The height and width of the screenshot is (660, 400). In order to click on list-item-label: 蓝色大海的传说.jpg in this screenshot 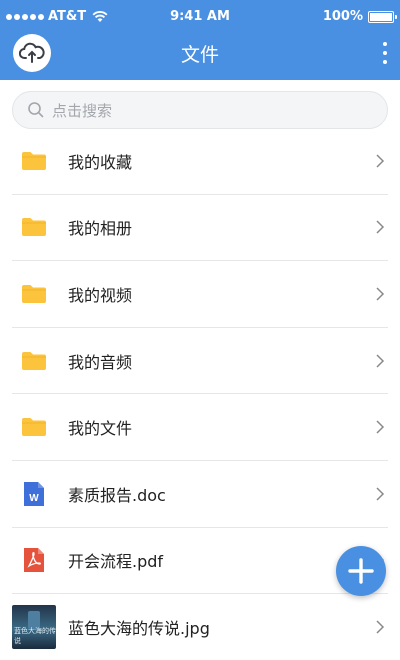, I will do `click(139, 629)`.